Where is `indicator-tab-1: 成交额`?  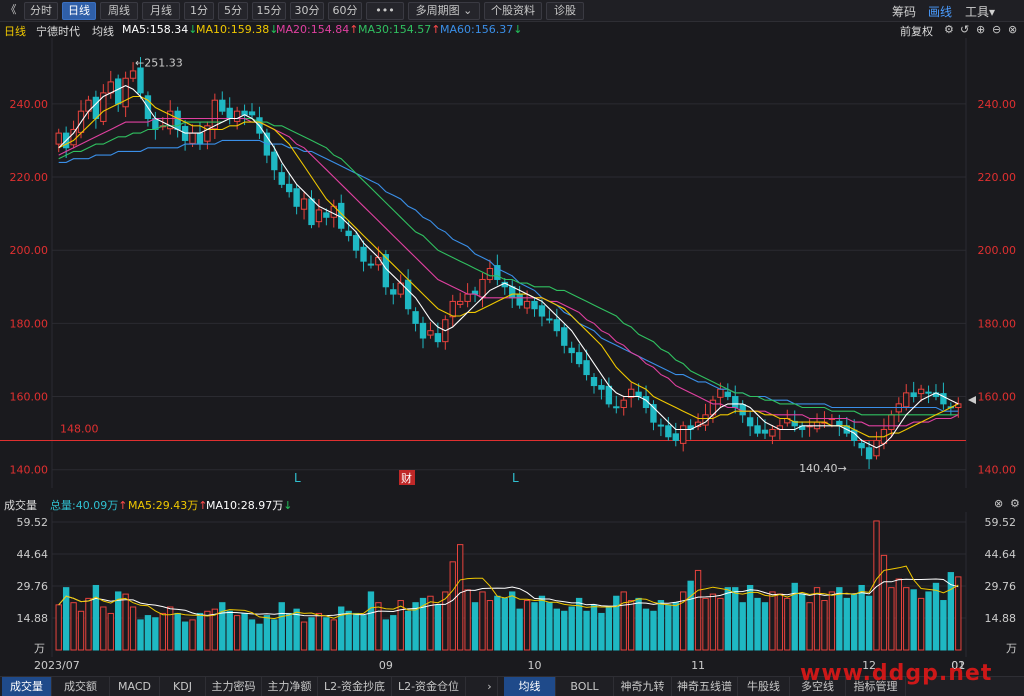
indicator-tab-1: 成交额 is located at coordinates (81, 686).